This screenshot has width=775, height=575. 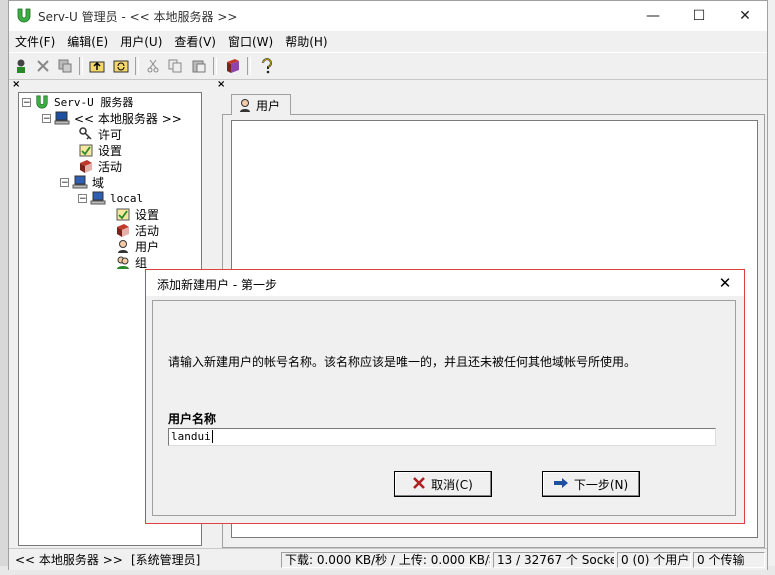 What do you see at coordinates (443, 484) in the screenshot?
I see `cancel-button: 取消(C)` at bounding box center [443, 484].